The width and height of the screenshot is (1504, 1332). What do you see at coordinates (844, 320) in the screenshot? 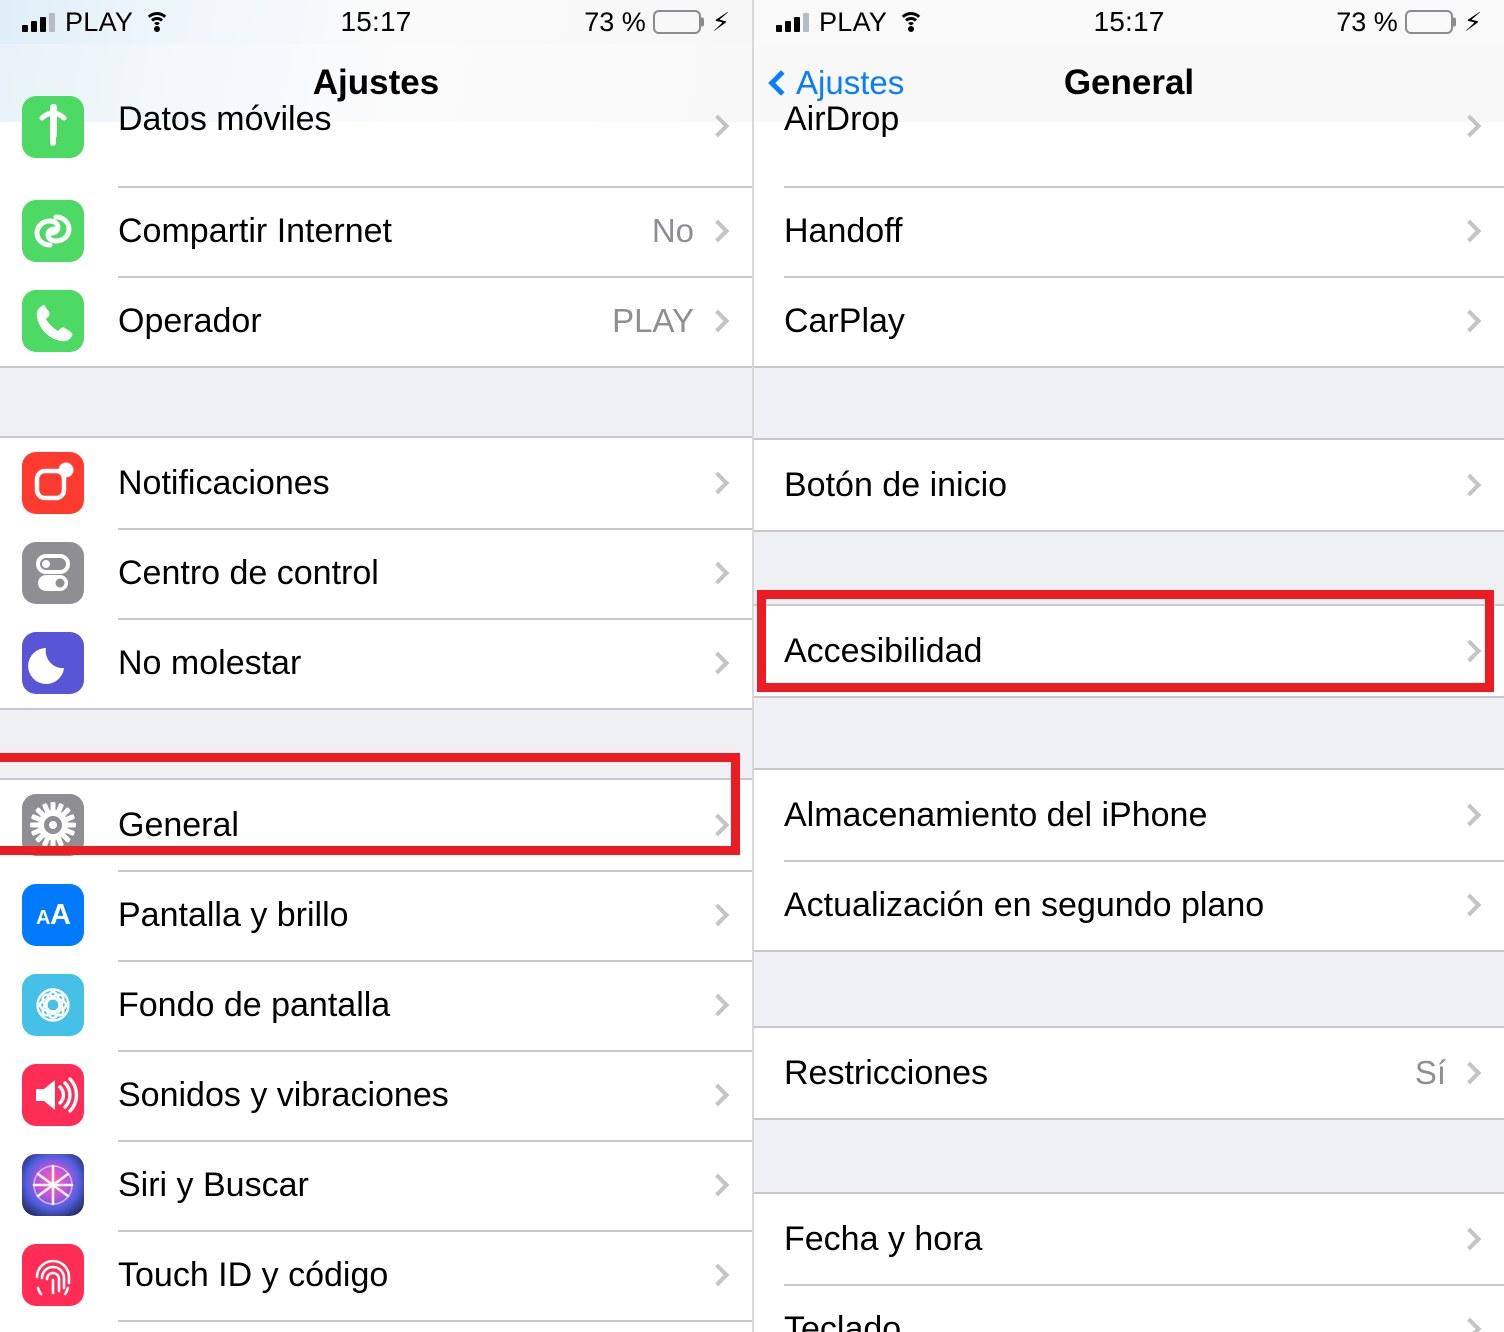
I see `row-label: CarPlay` at bounding box center [844, 320].